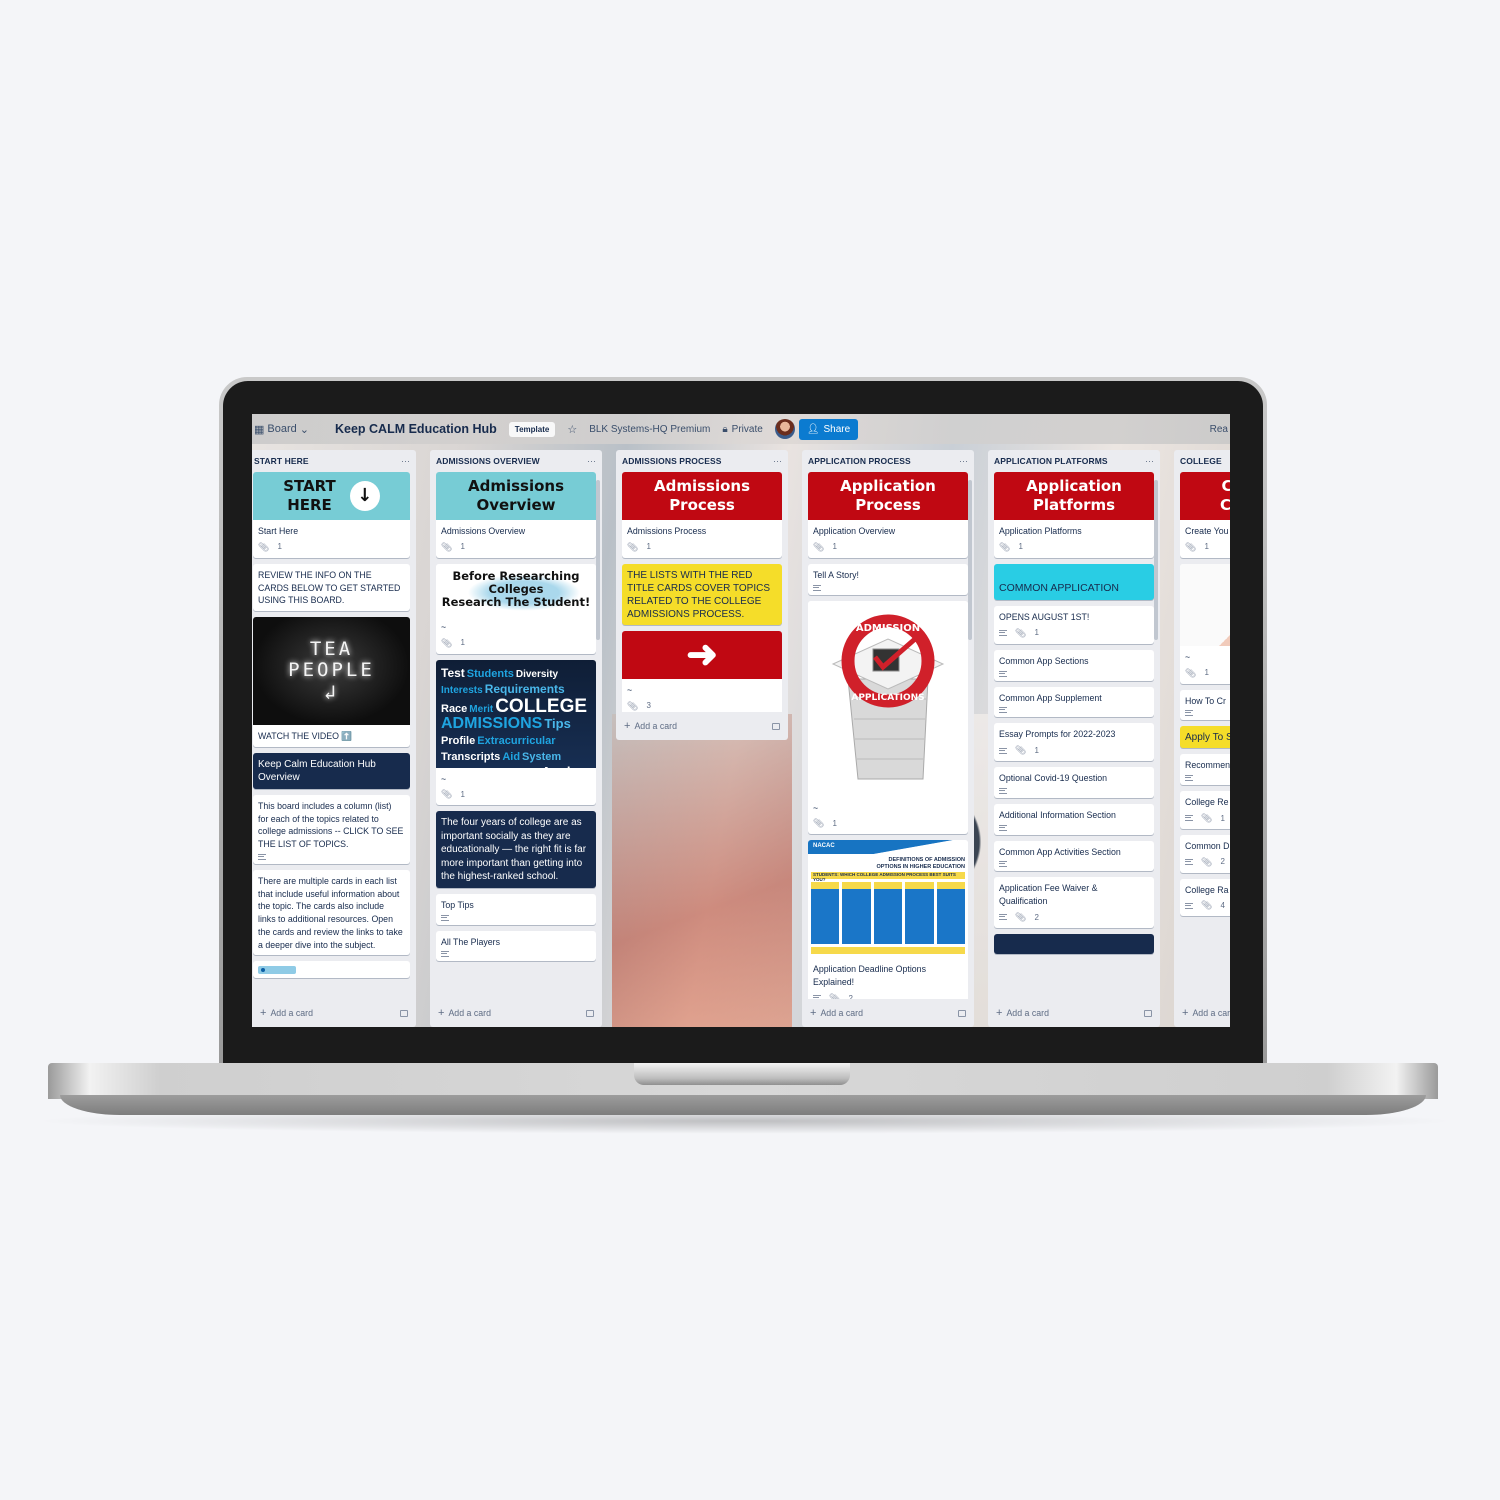 Image resolution: width=1500 pixels, height=1500 pixels. What do you see at coordinates (1074, 665) in the screenshot?
I see `card: Common App Sections` at bounding box center [1074, 665].